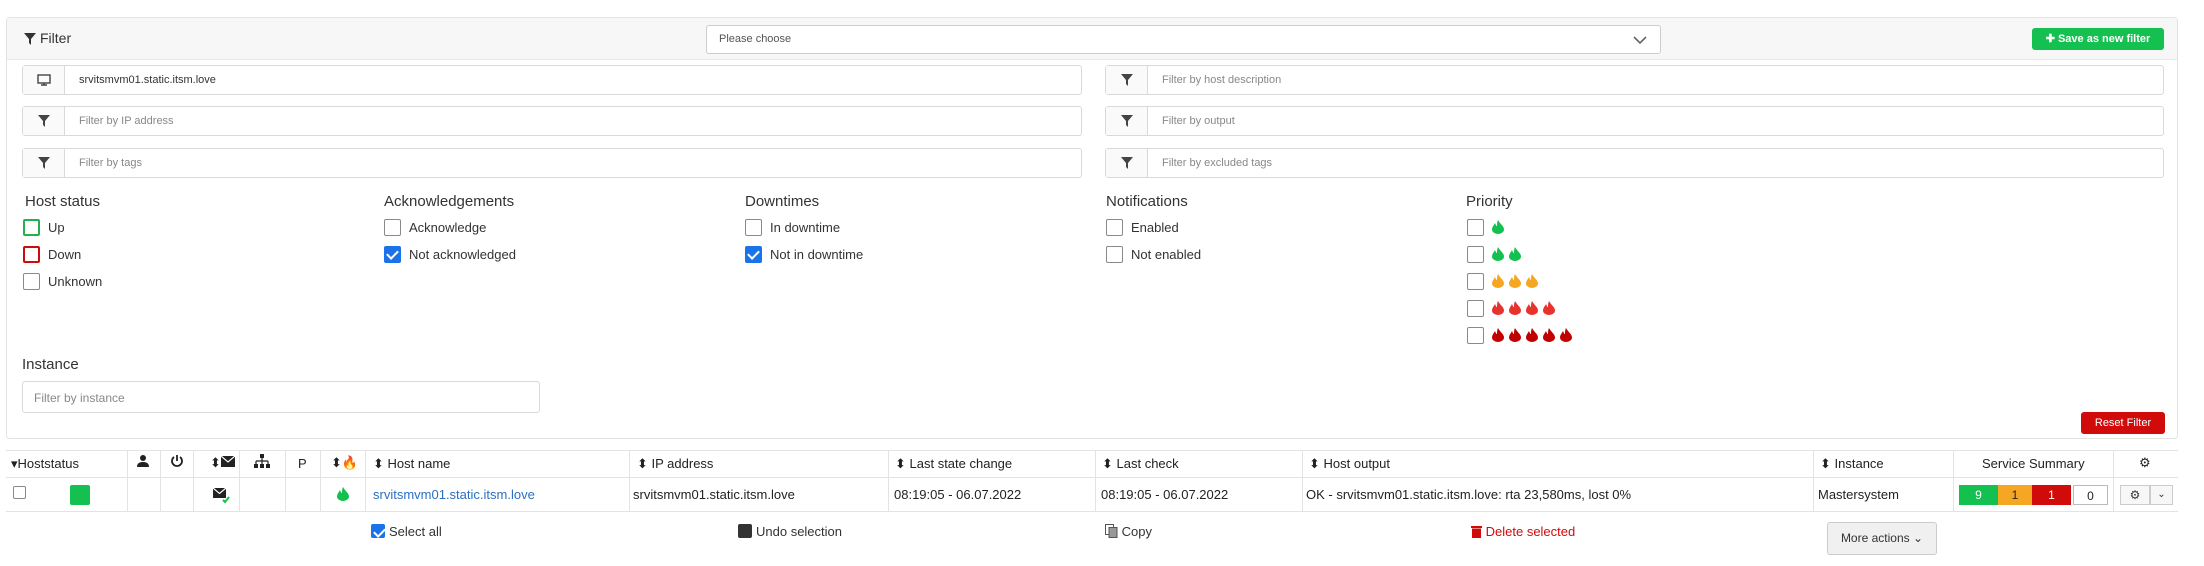 This screenshot has width=2204, height=566. What do you see at coordinates (675, 464) in the screenshot?
I see `column-ip-address: ⬍ IP address` at bounding box center [675, 464].